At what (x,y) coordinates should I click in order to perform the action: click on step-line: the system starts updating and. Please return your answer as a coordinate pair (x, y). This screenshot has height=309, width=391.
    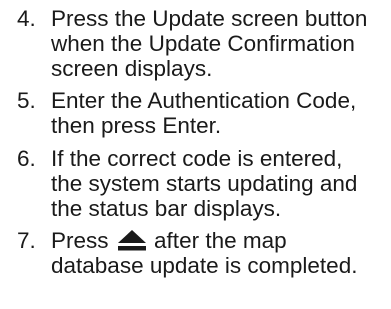
    Looking at the image, I should click on (204, 183).